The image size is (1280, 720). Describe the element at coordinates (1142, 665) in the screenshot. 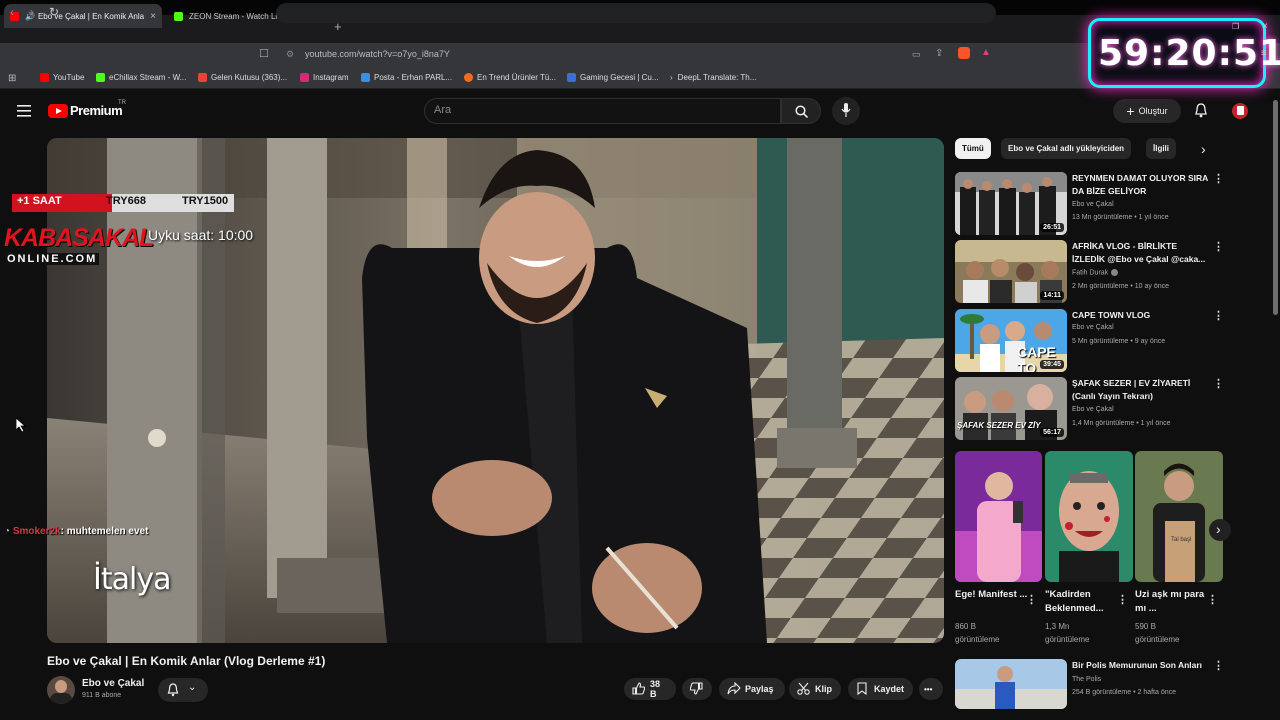

I see `related-title: Bir Polis Memurunun Son Anları` at that location.